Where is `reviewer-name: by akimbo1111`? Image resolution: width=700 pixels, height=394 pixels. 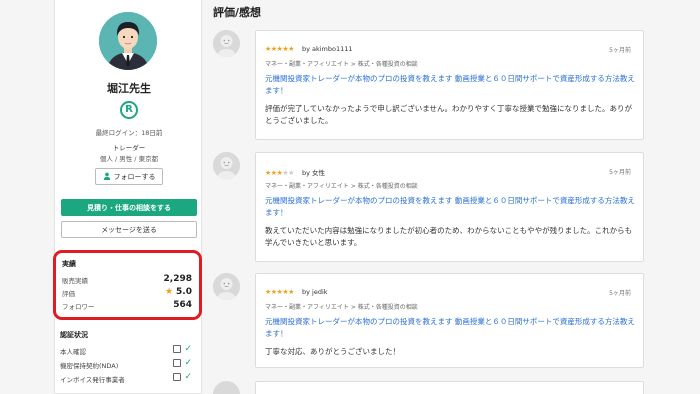 reviewer-name: by akimbo1111 is located at coordinates (327, 49).